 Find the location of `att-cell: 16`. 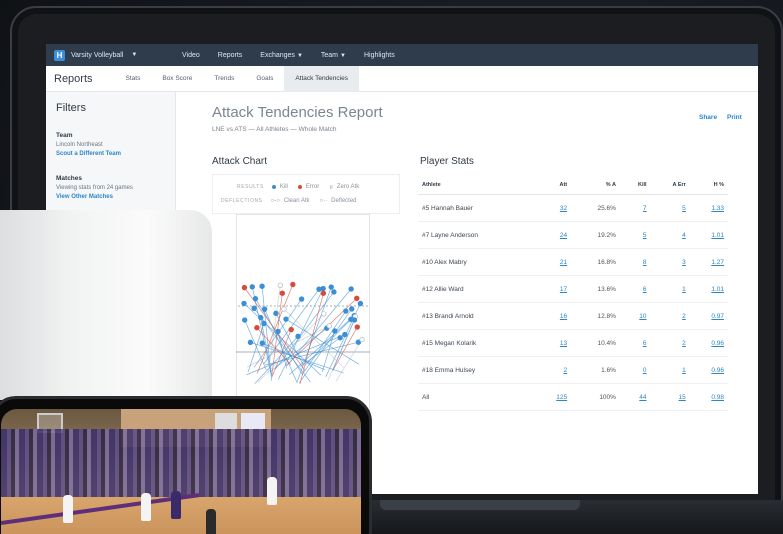

att-cell: 16 is located at coordinates (554, 316).